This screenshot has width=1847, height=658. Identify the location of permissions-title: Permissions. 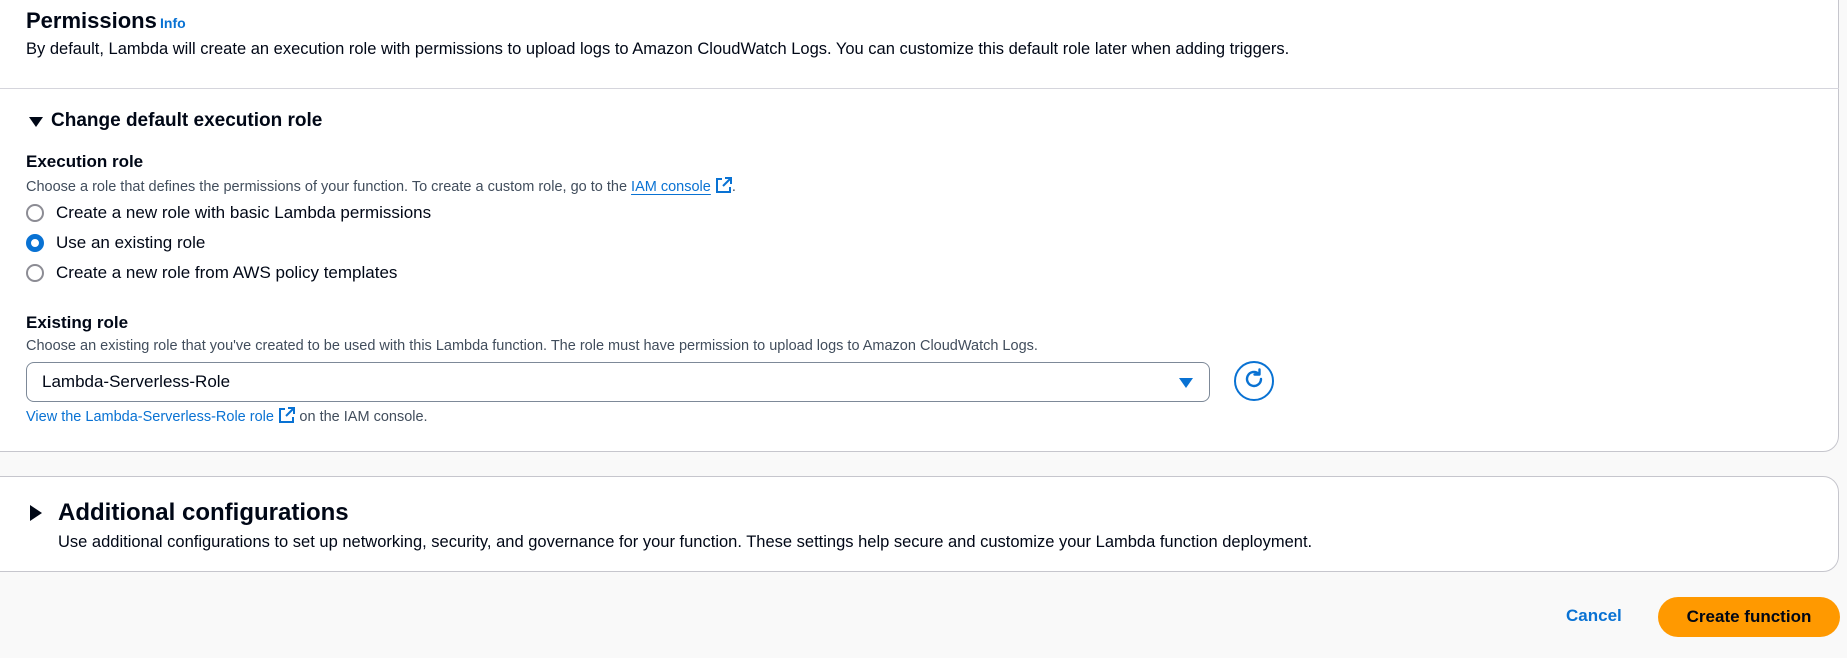
(91, 20).